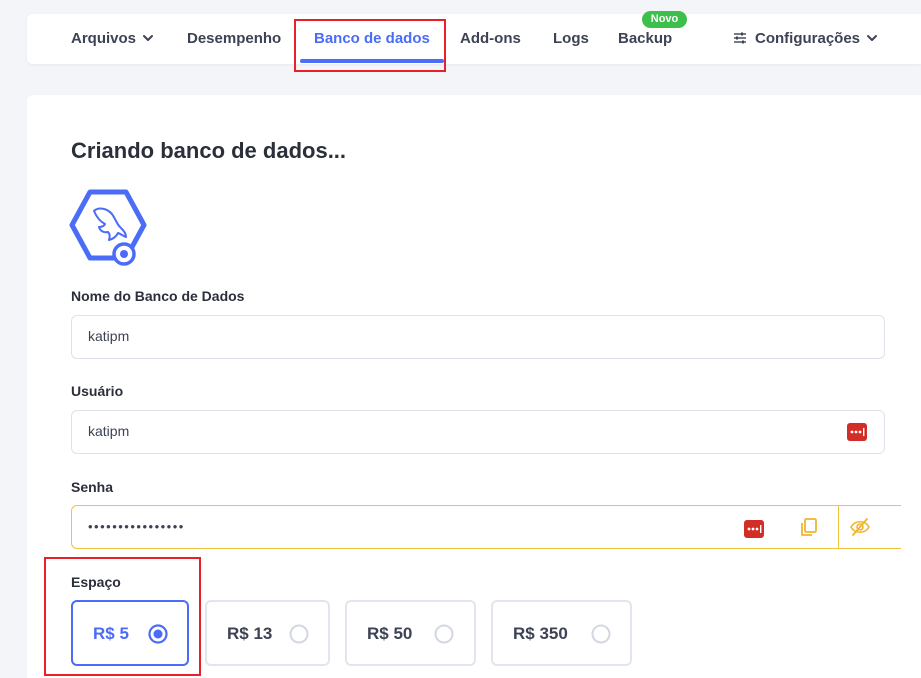 This screenshot has width=921, height=678. What do you see at coordinates (860, 527) in the screenshot?
I see `eye-slash-icon` at bounding box center [860, 527].